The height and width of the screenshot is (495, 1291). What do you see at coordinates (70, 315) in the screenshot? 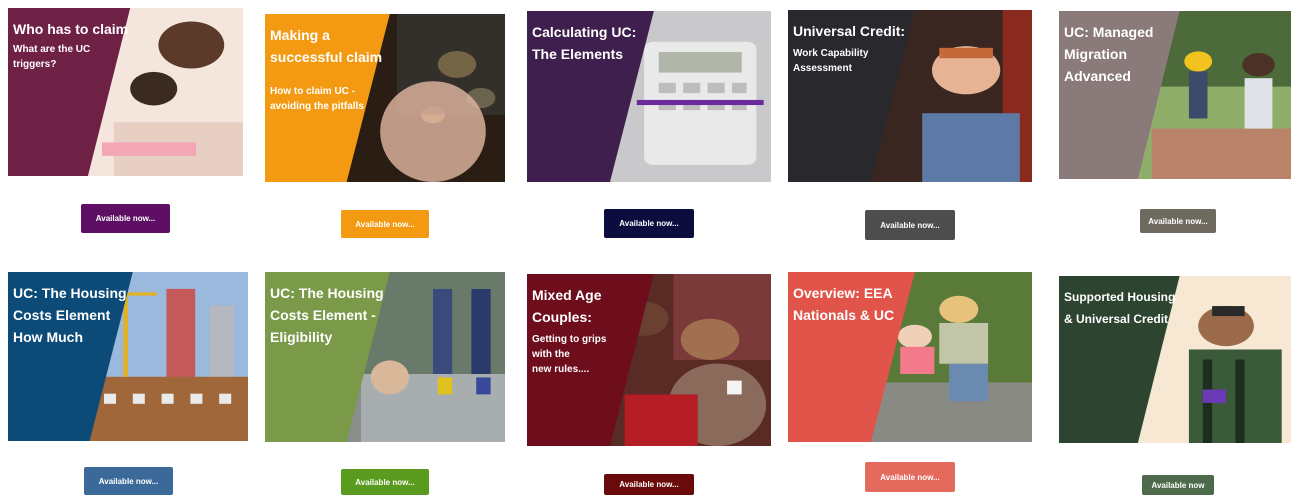
I see `course-title: UC: The Housing Costs Element How Much` at bounding box center [70, 315].